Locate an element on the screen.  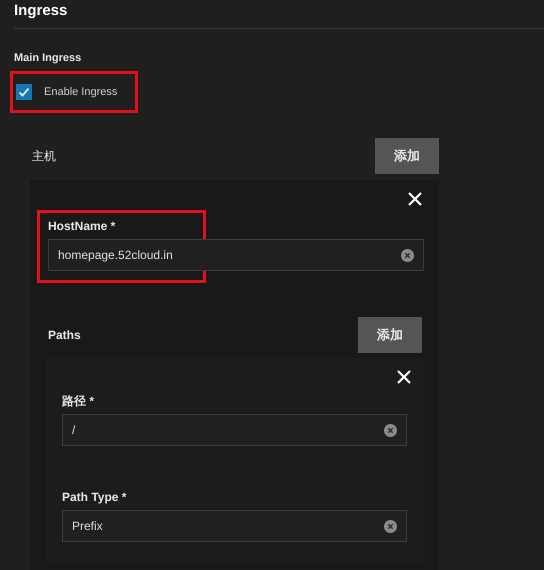
section-label: 主机 is located at coordinates (43, 156).